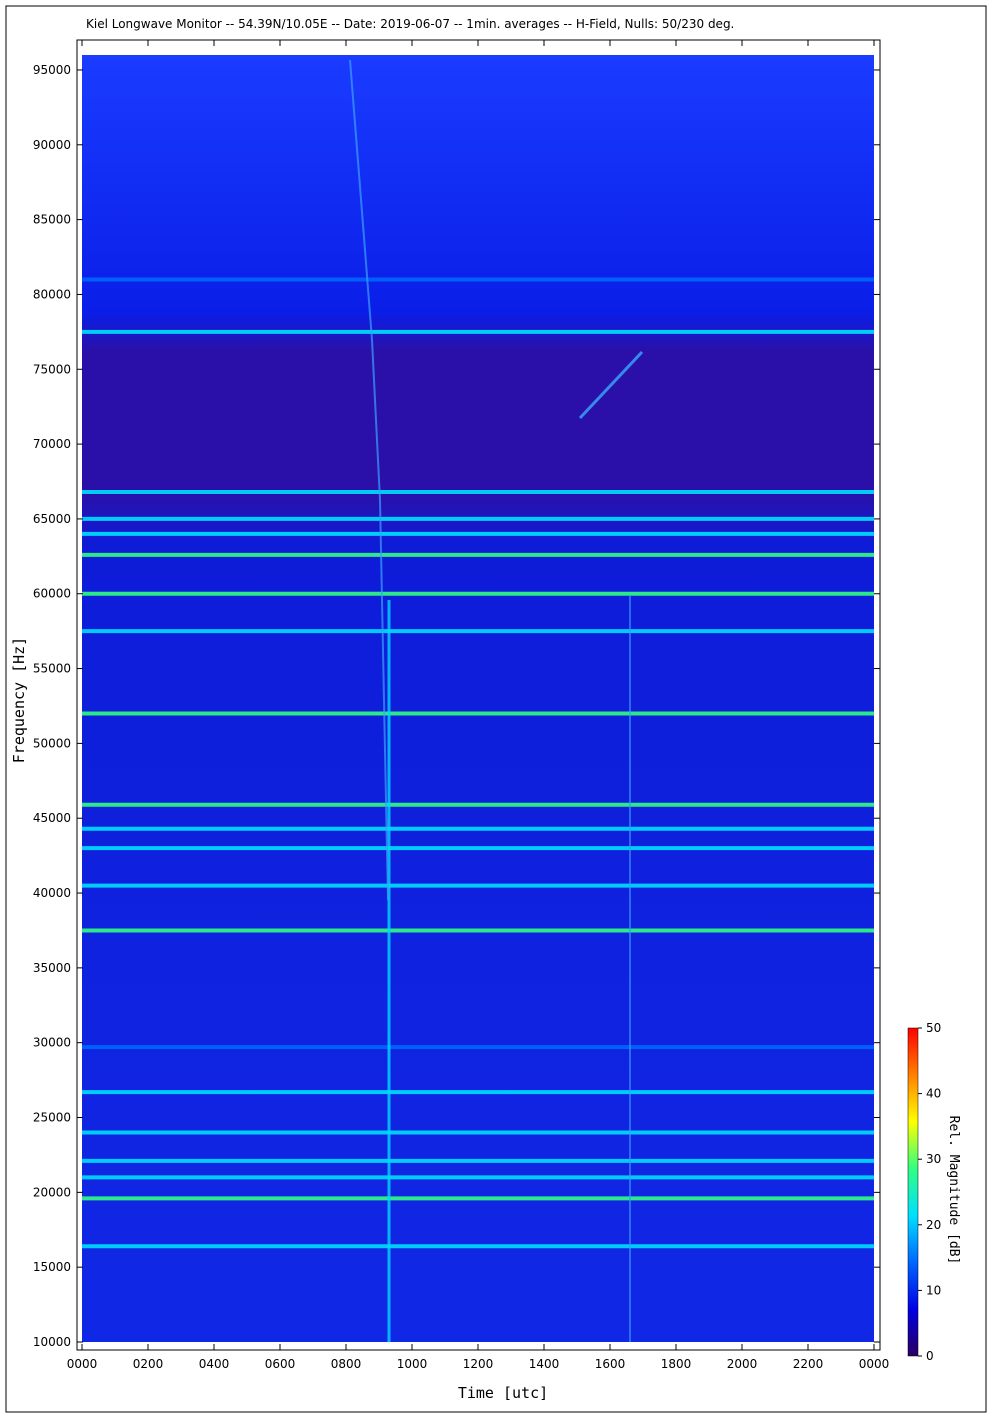 This screenshot has width=992, height=1420. What do you see at coordinates (52, 1043) in the screenshot?
I see `y-tick-label: 30000` at bounding box center [52, 1043].